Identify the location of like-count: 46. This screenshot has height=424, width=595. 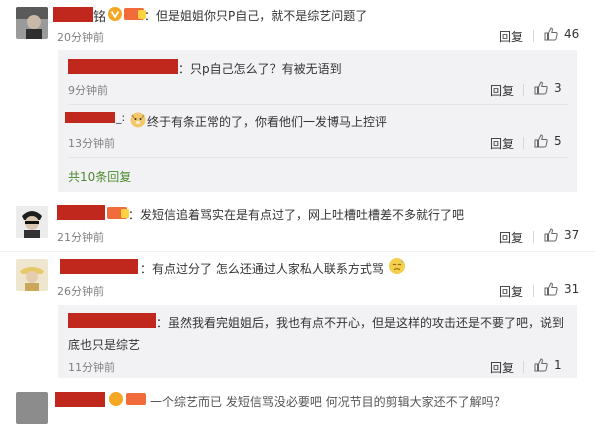
(572, 34).